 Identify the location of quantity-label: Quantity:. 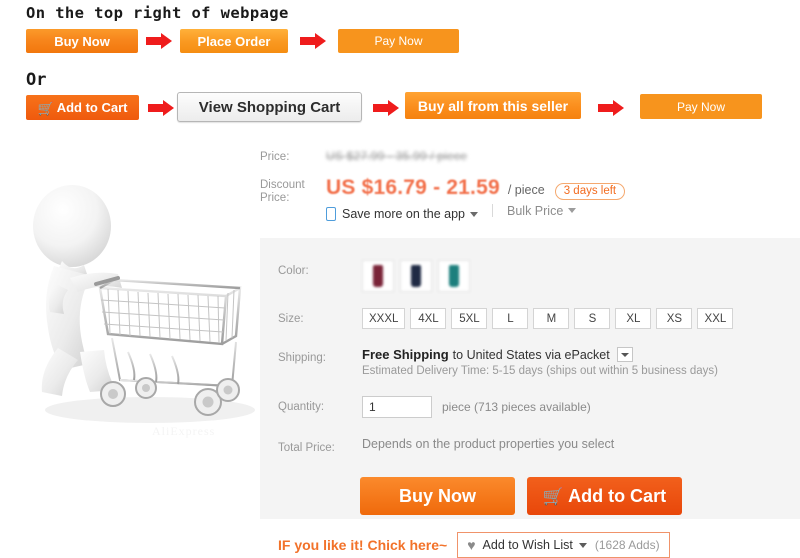
(301, 407).